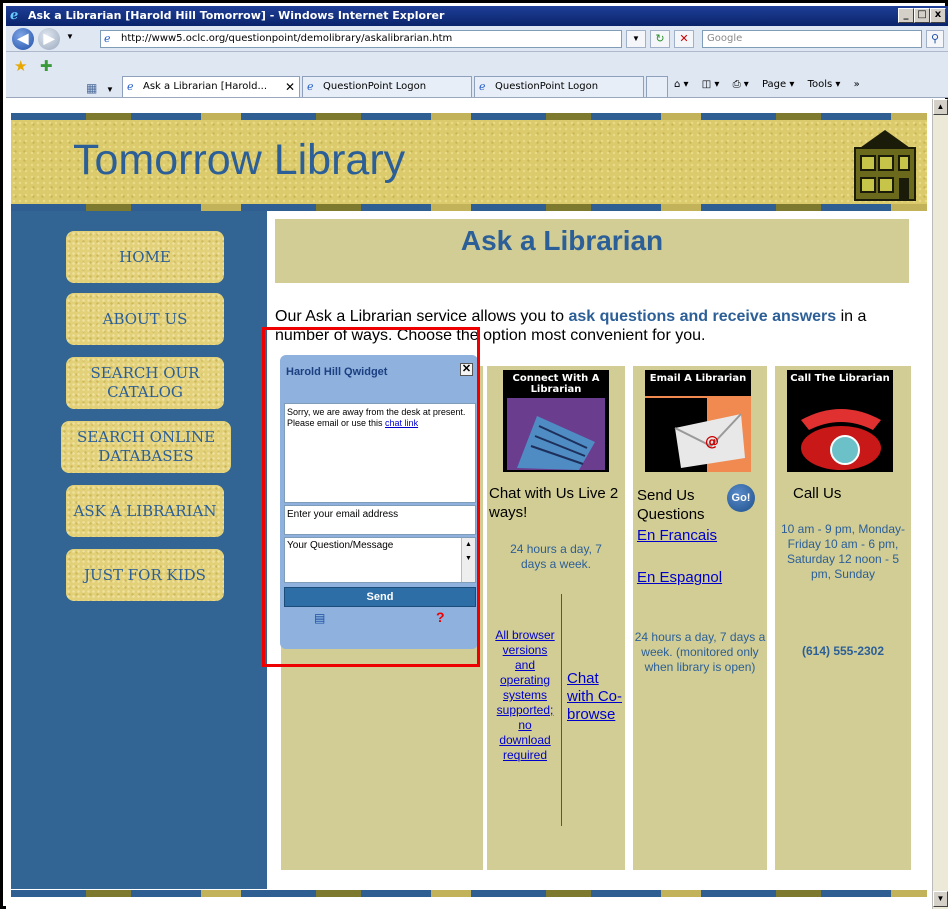 The width and height of the screenshot is (948, 909). I want to click on connect-librarian-image: Connect With A Librarian, so click(556, 421).